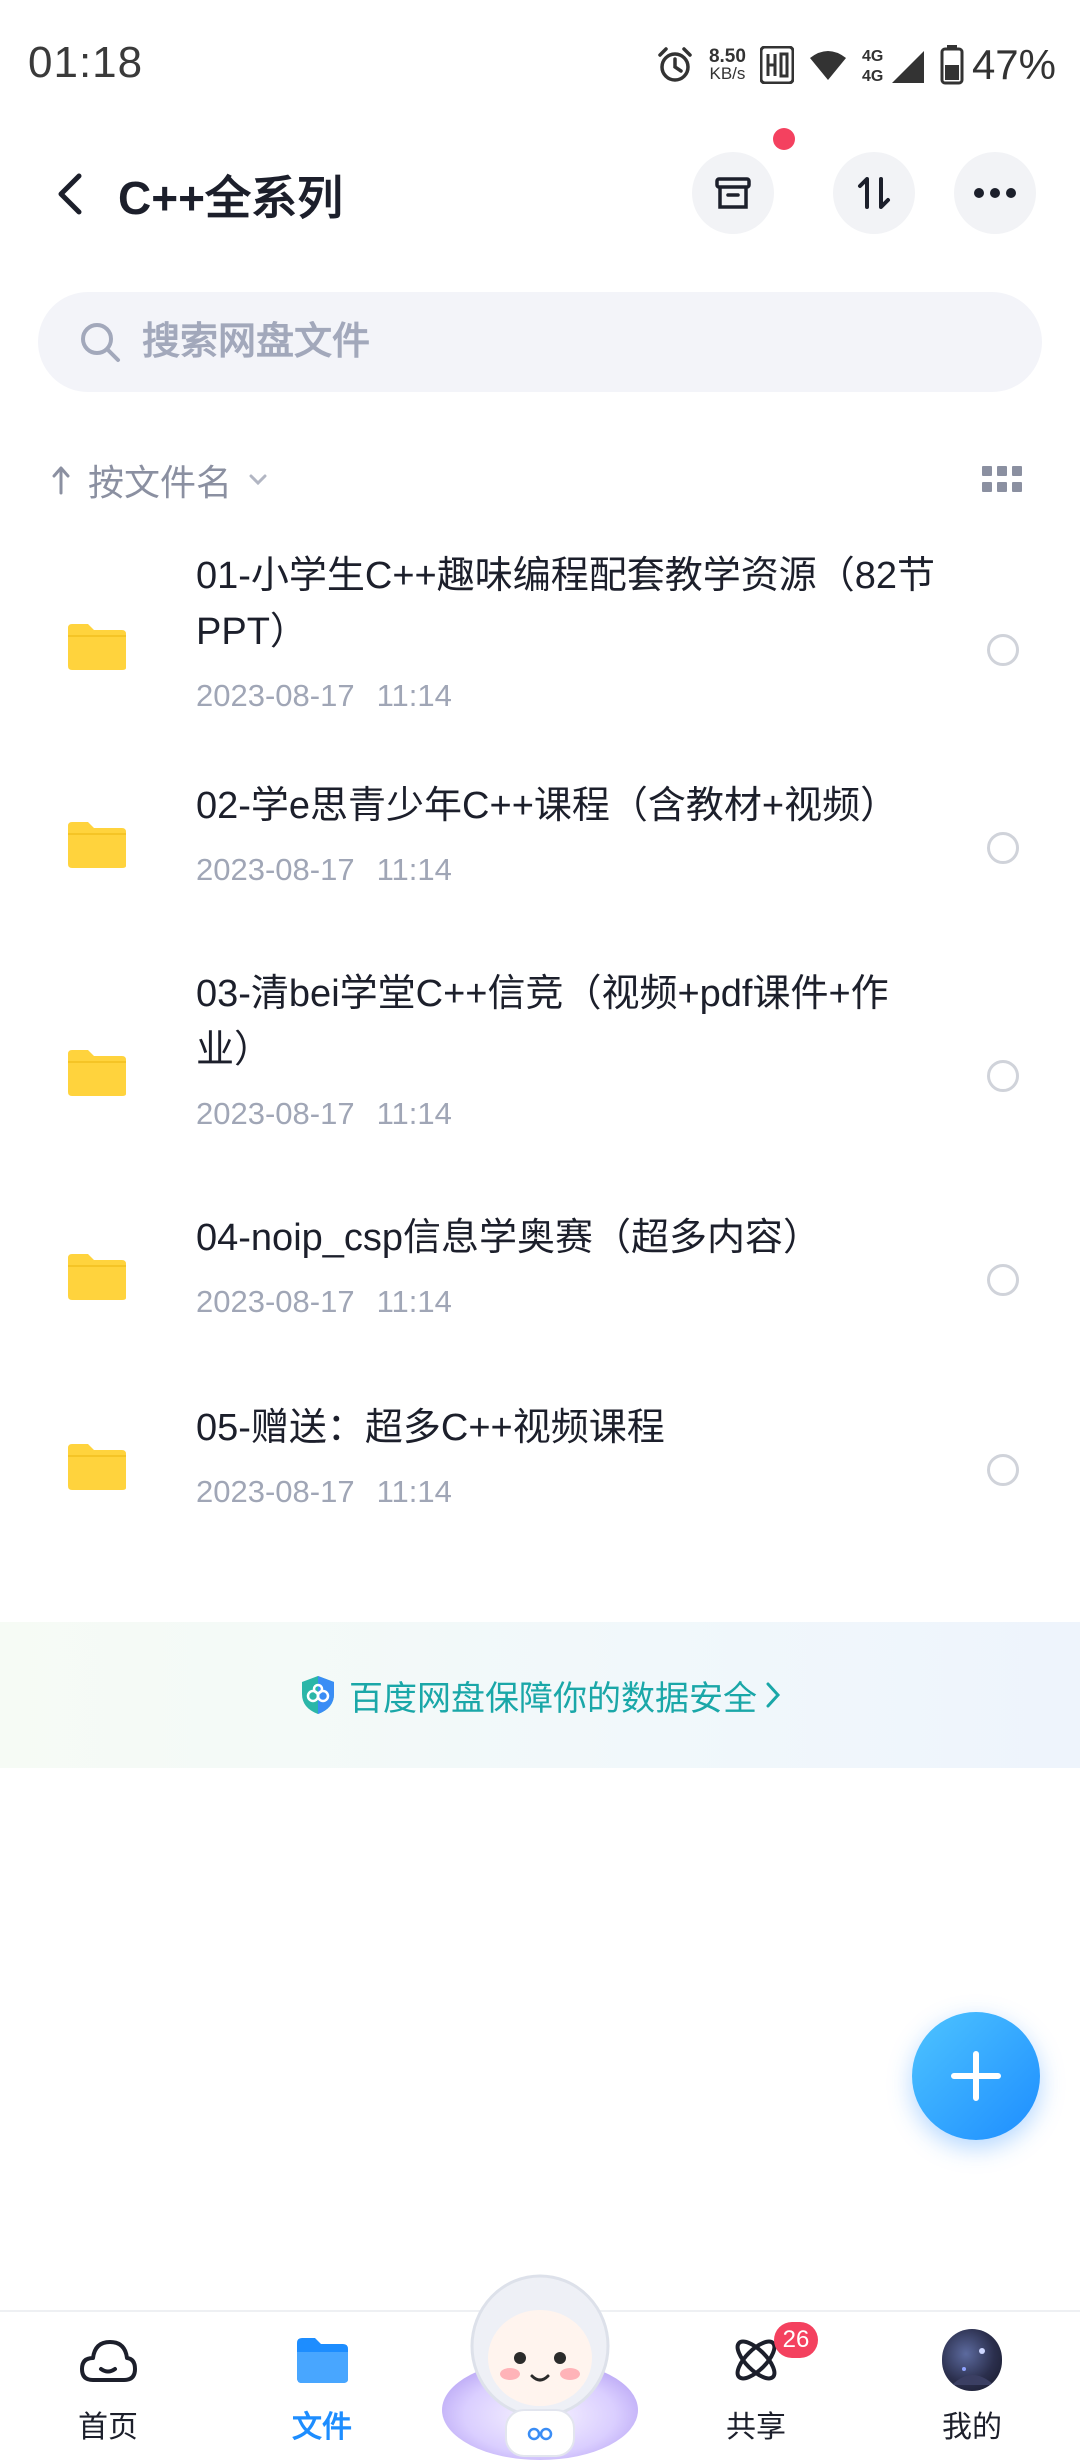 The height and width of the screenshot is (2460, 1080). I want to click on sort-by-name-button: 按文件名, so click(160, 480).